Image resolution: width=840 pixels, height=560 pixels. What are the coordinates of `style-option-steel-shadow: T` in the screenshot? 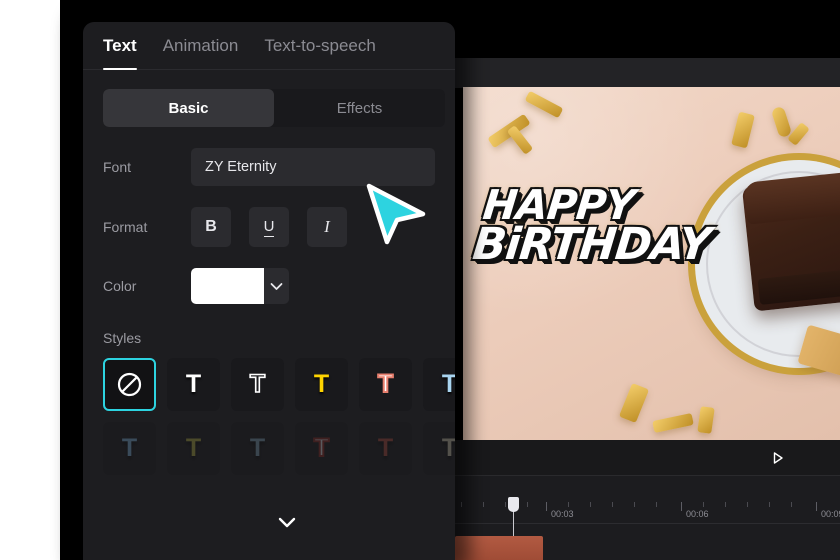 It's located at (257, 448).